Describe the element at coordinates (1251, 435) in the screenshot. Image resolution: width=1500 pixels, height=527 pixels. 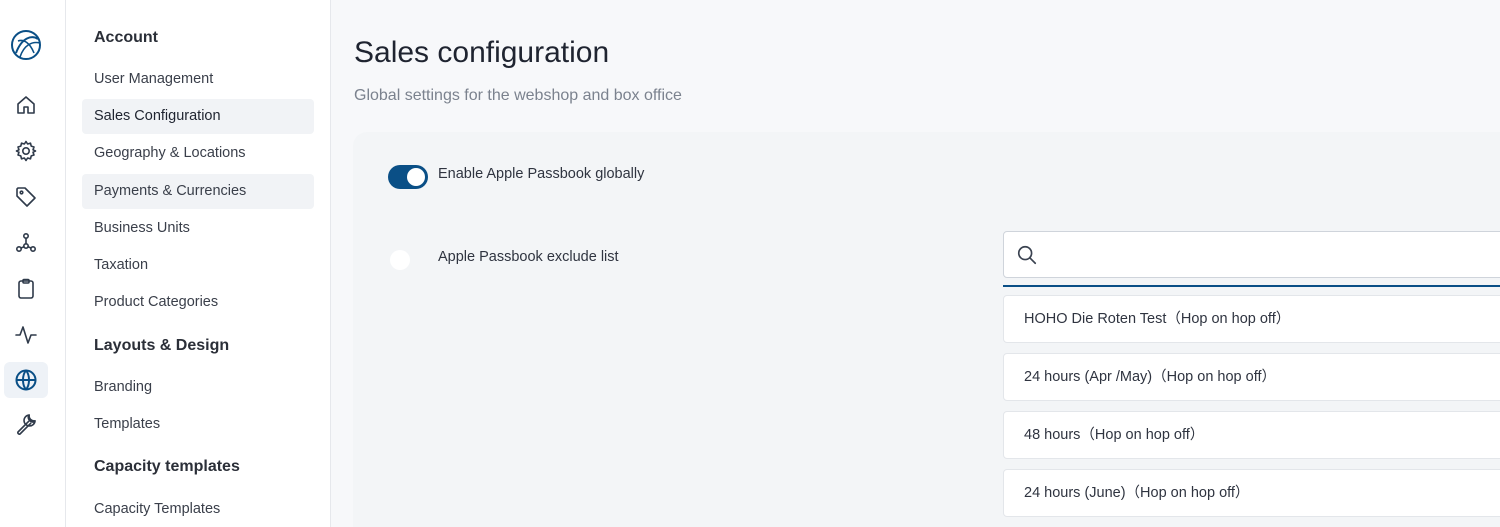
I see `exclude-option: 48 hours（Hop on hop off）` at that location.